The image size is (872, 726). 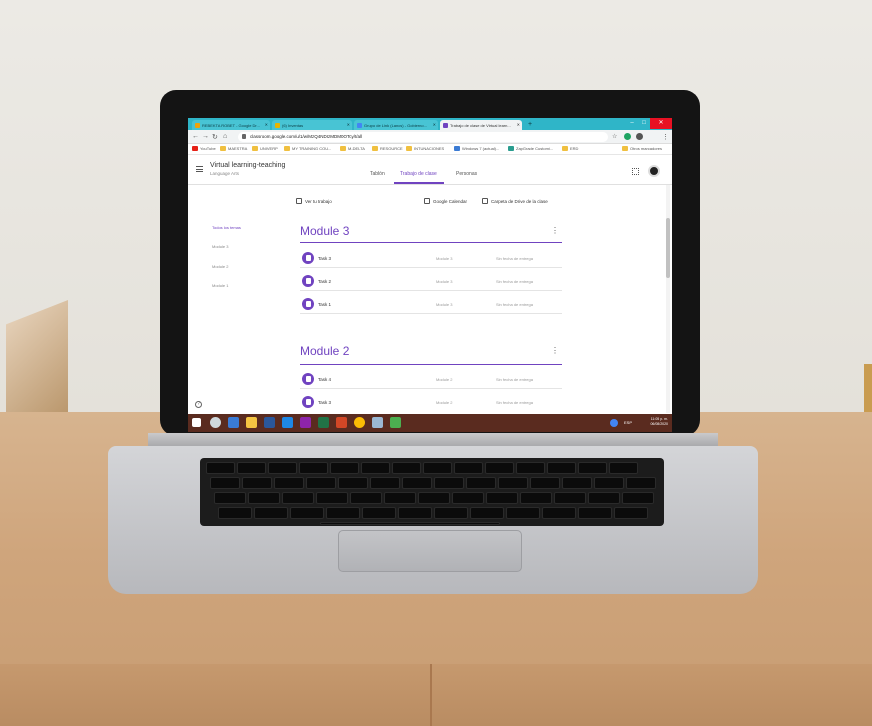 What do you see at coordinates (418, 174) in the screenshot?
I see `tab-classwork: Trabajo de clase` at bounding box center [418, 174].